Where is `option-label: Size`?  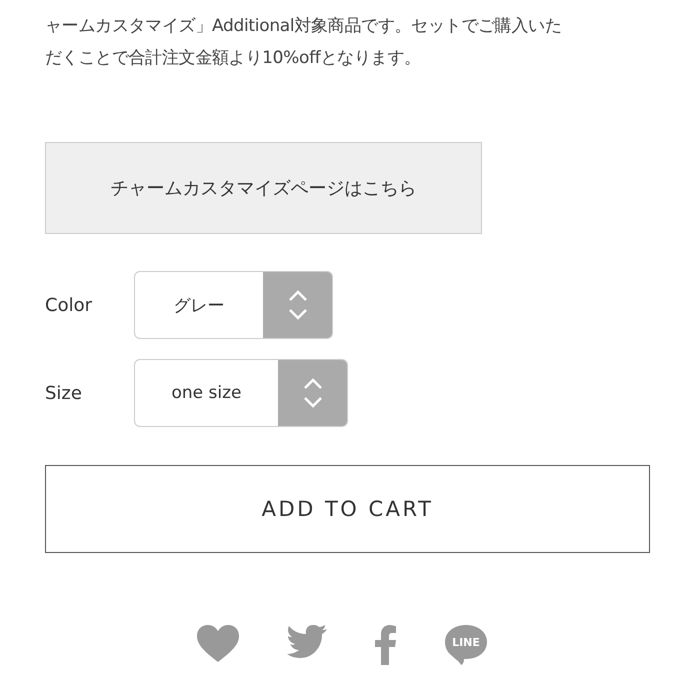
option-label: Size is located at coordinates (64, 393).